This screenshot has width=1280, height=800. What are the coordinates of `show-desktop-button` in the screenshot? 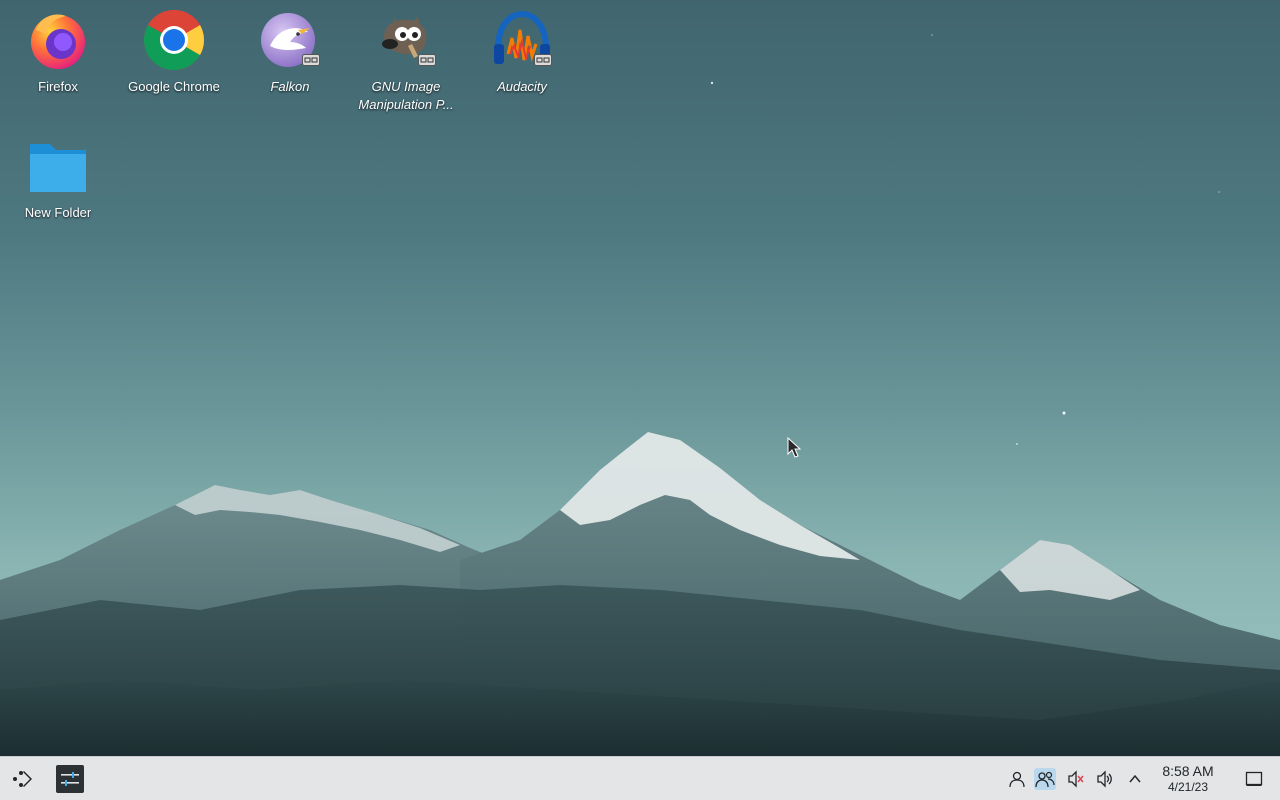 It's located at (1254, 779).